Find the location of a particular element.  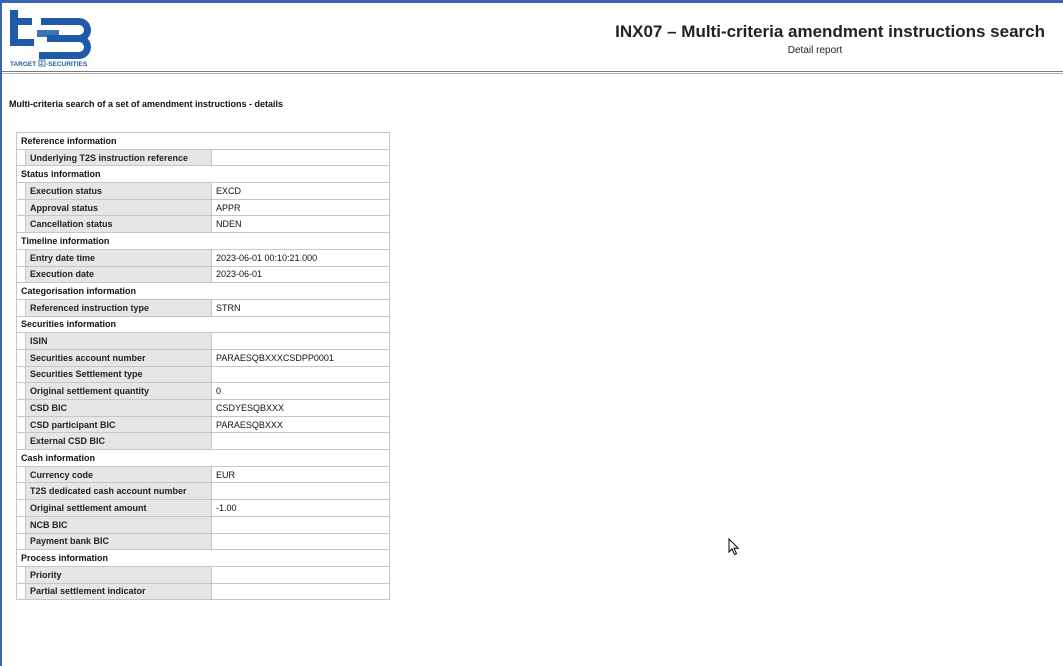

window-left-border is located at coordinates (1, 333).